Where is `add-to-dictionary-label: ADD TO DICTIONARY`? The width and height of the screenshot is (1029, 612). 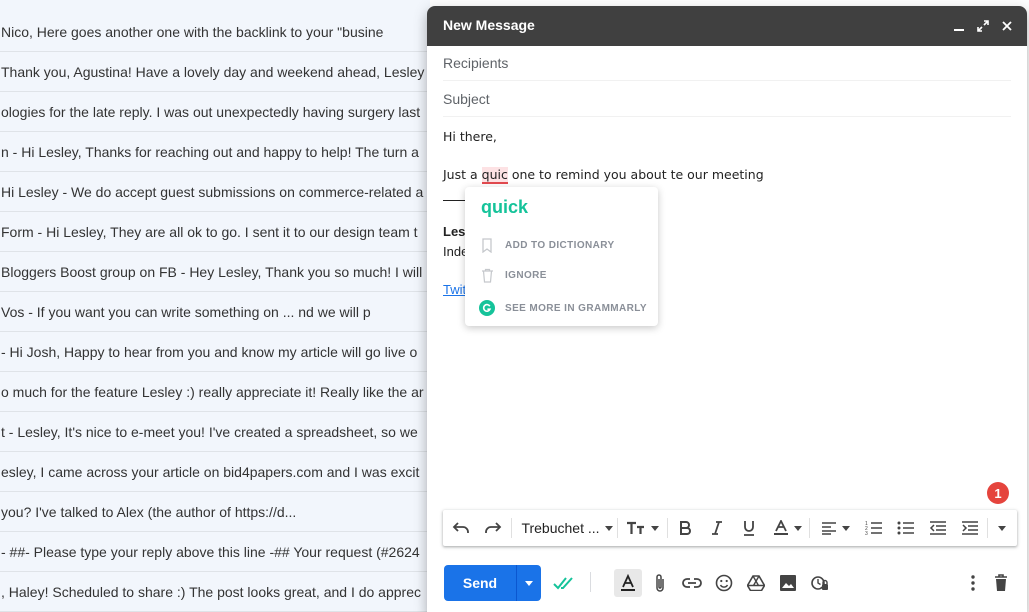 add-to-dictionary-label: ADD TO DICTIONARY is located at coordinates (560, 245).